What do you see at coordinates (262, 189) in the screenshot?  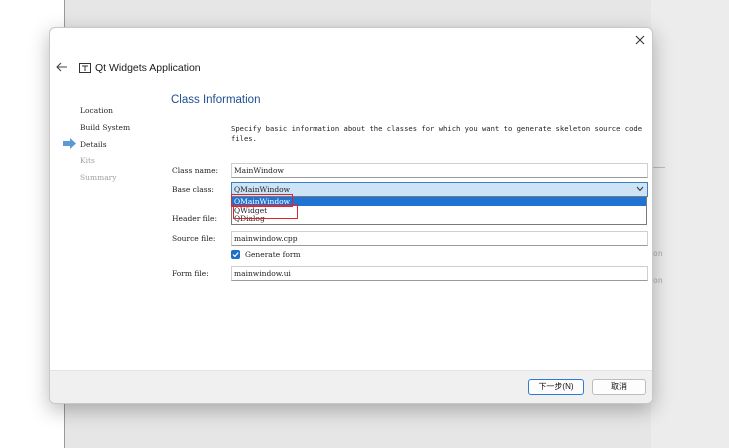 I see `base-class-value: QMainWindow` at bounding box center [262, 189].